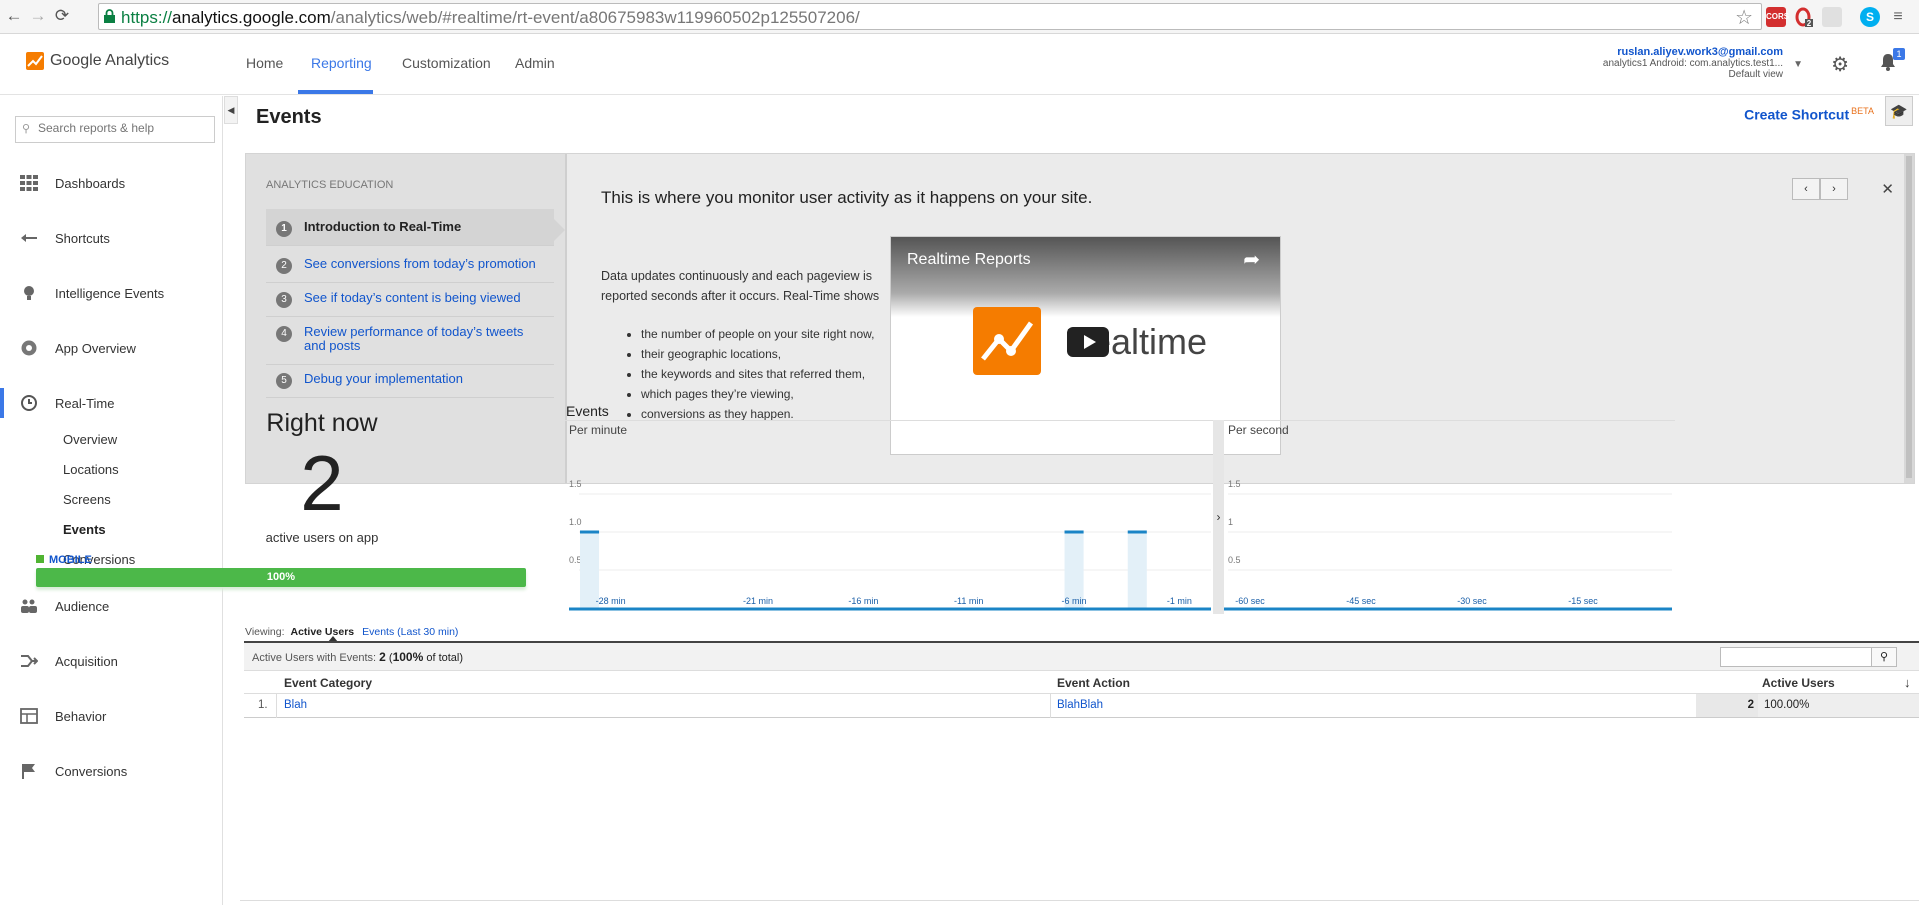 This screenshot has height=905, width=1919. I want to click on mobile-legend-swatch, so click(40, 559).